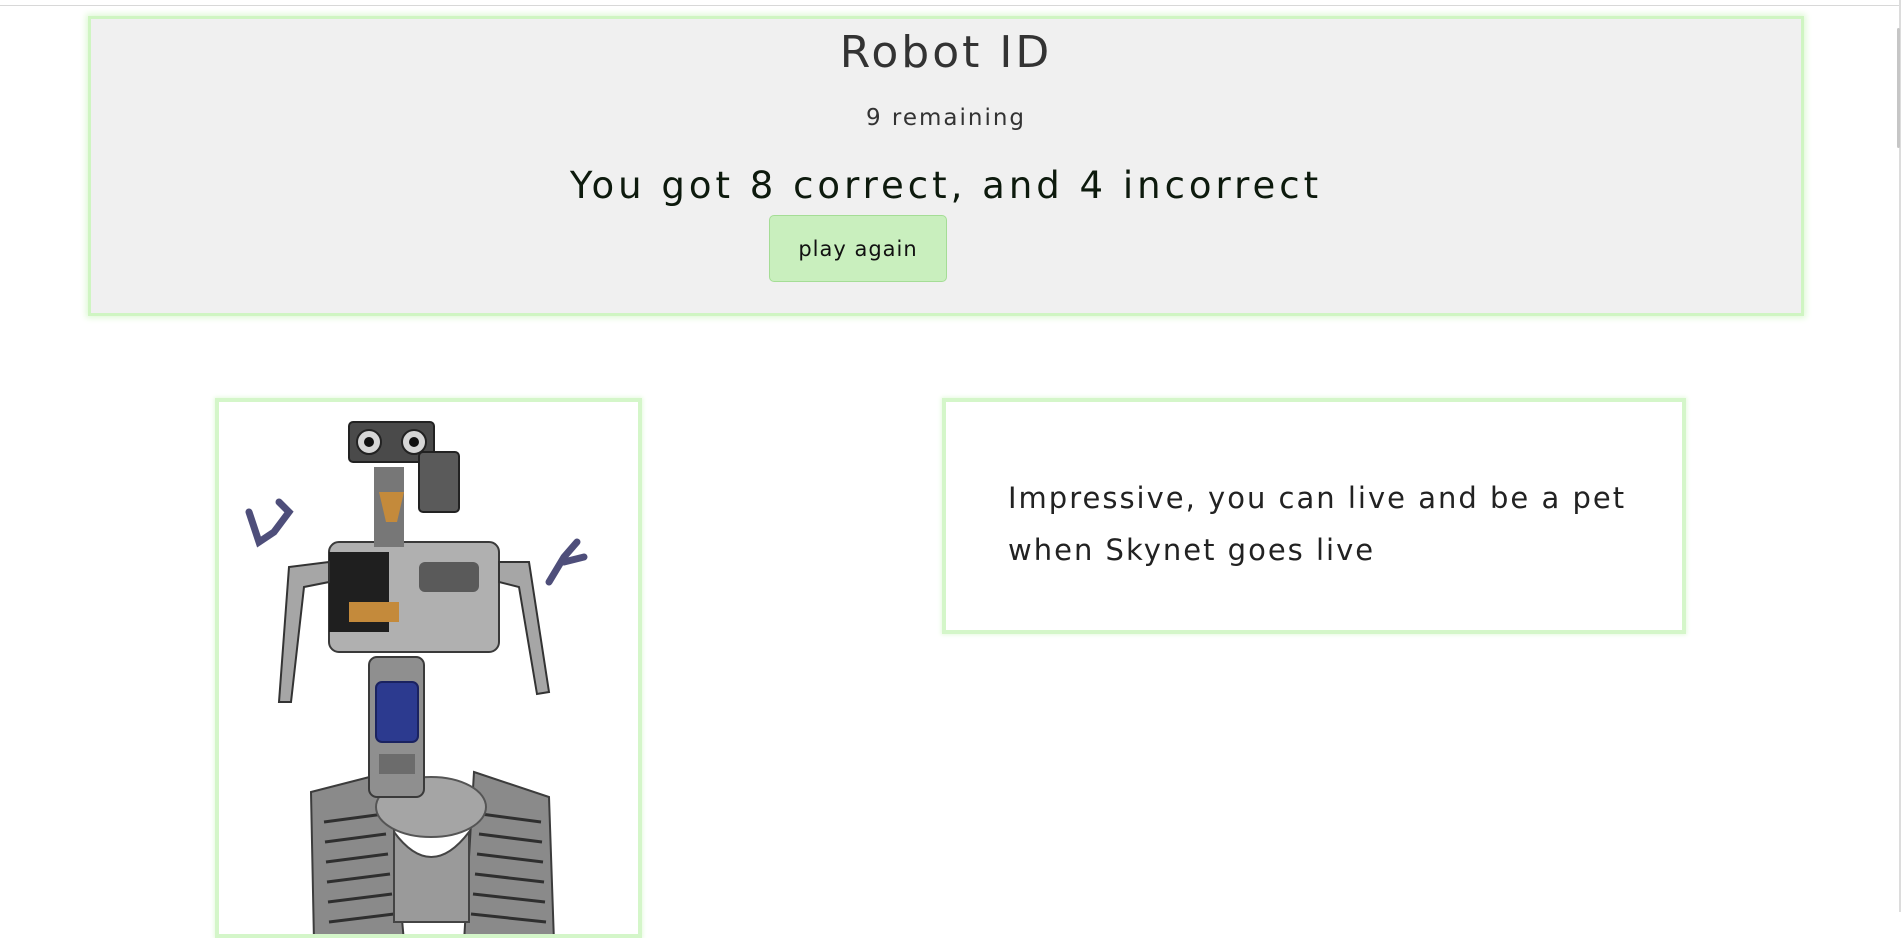  What do you see at coordinates (414, 632) in the screenshot?
I see `robot-body` at bounding box center [414, 632].